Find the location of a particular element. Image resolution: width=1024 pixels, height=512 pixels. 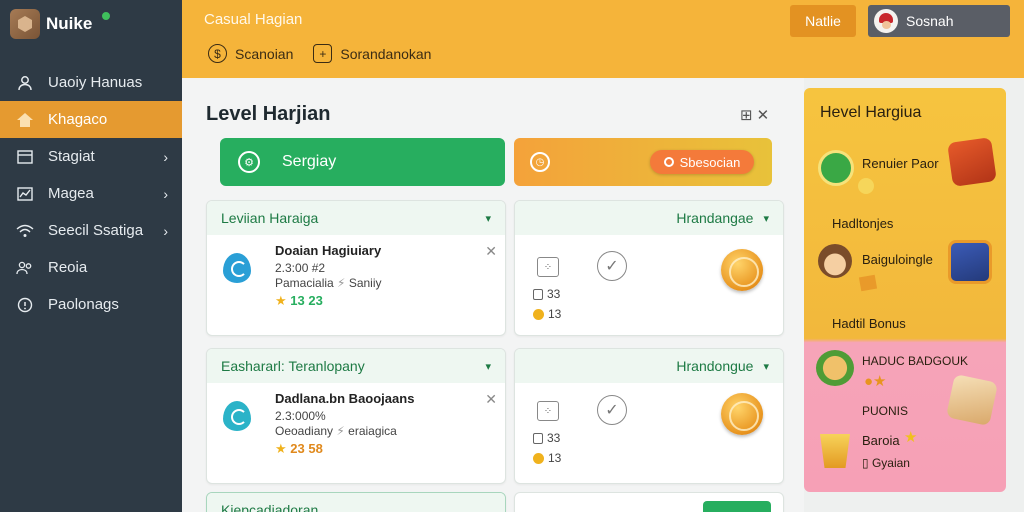

backpack-icon is located at coordinates (972, 162).